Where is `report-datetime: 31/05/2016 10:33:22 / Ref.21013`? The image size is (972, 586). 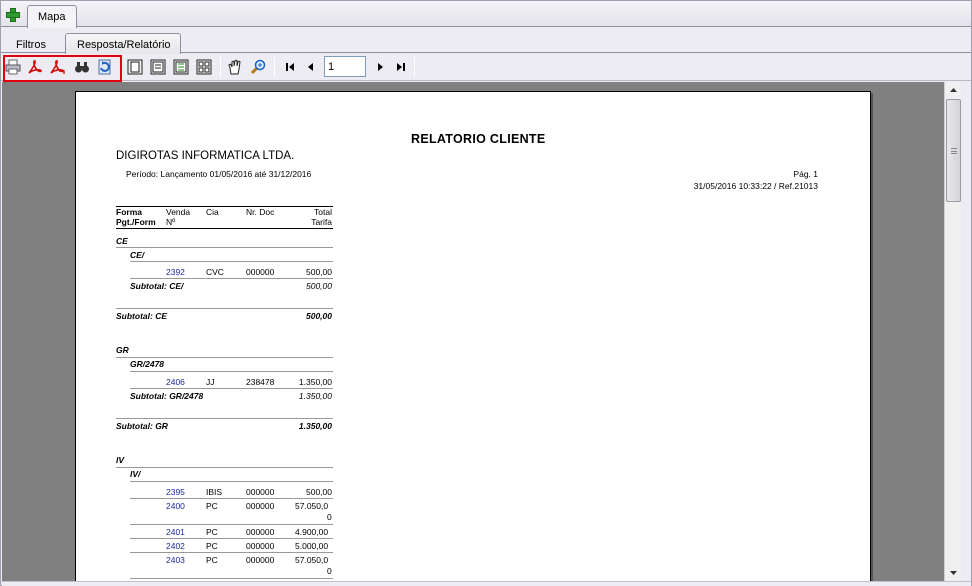 report-datetime: 31/05/2016 10:33:22 / Ref.21013 is located at coordinates (755, 186).